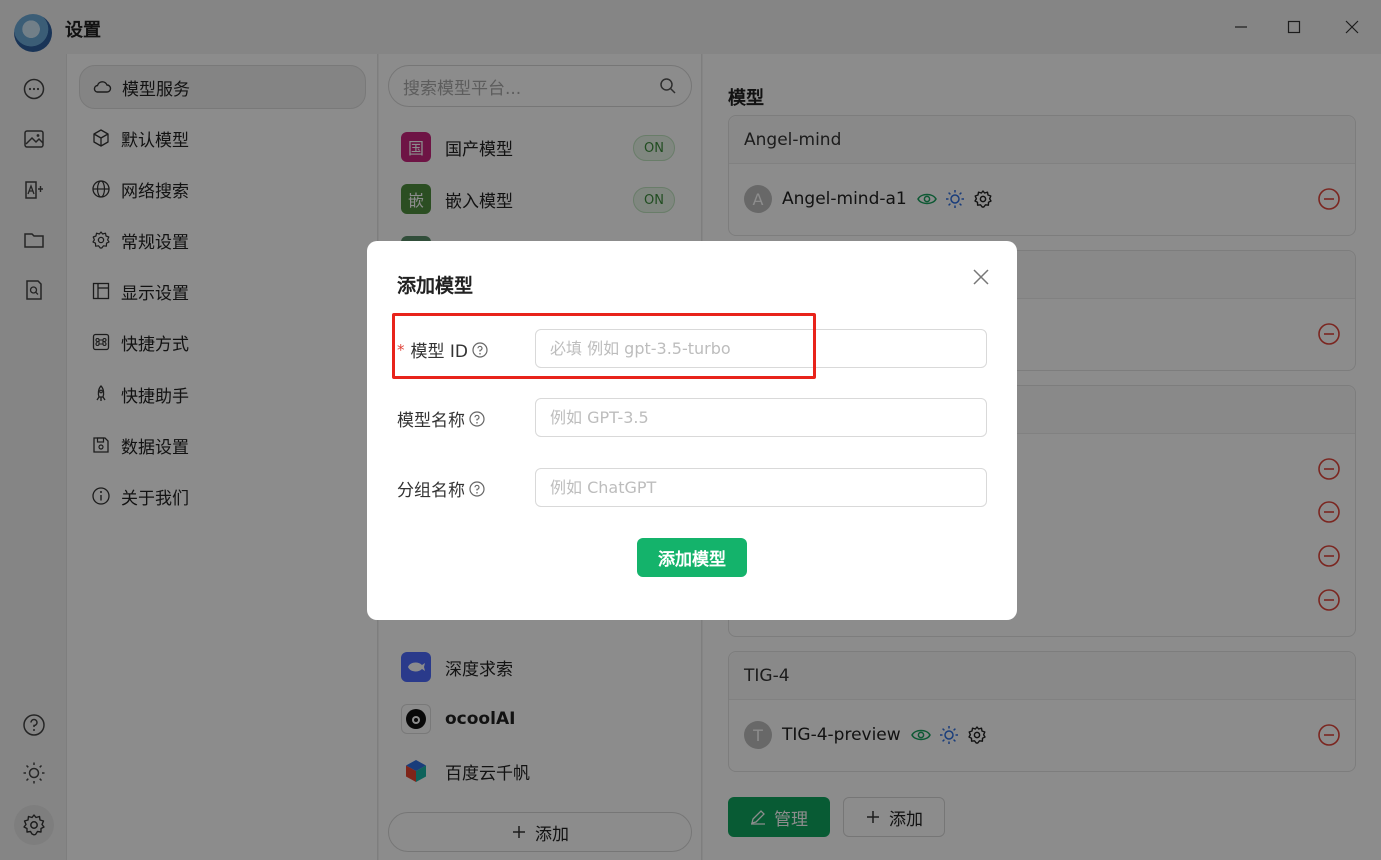 Image resolution: width=1381 pixels, height=860 pixels. I want to click on group-name-label: 分组名称, so click(431, 491).